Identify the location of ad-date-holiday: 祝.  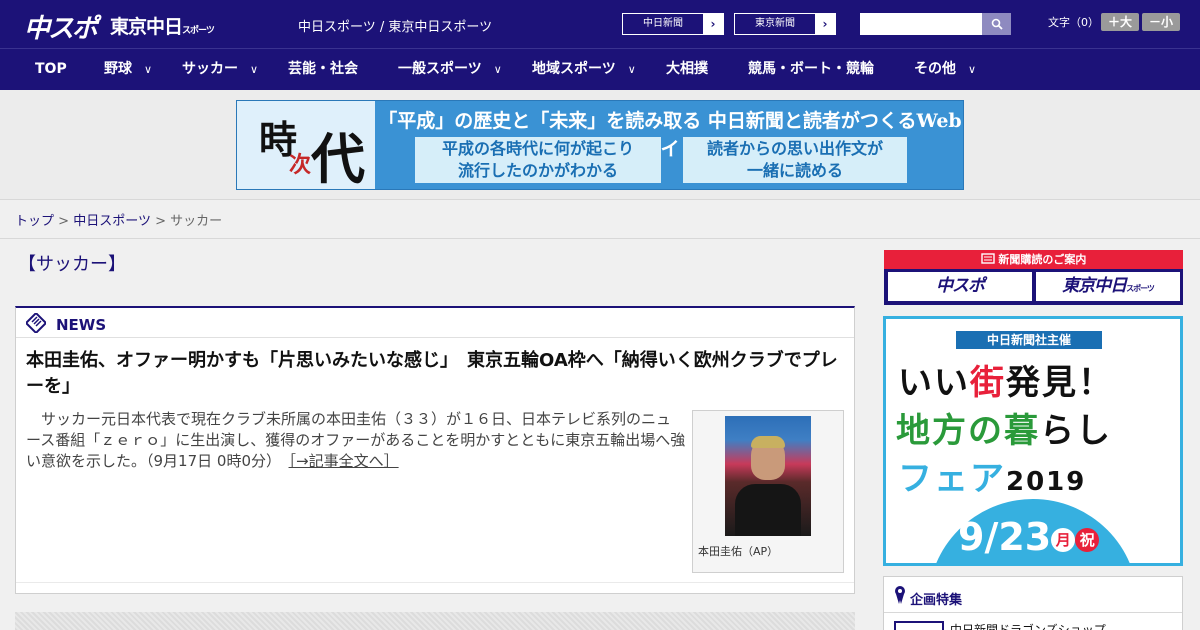
(1087, 539).